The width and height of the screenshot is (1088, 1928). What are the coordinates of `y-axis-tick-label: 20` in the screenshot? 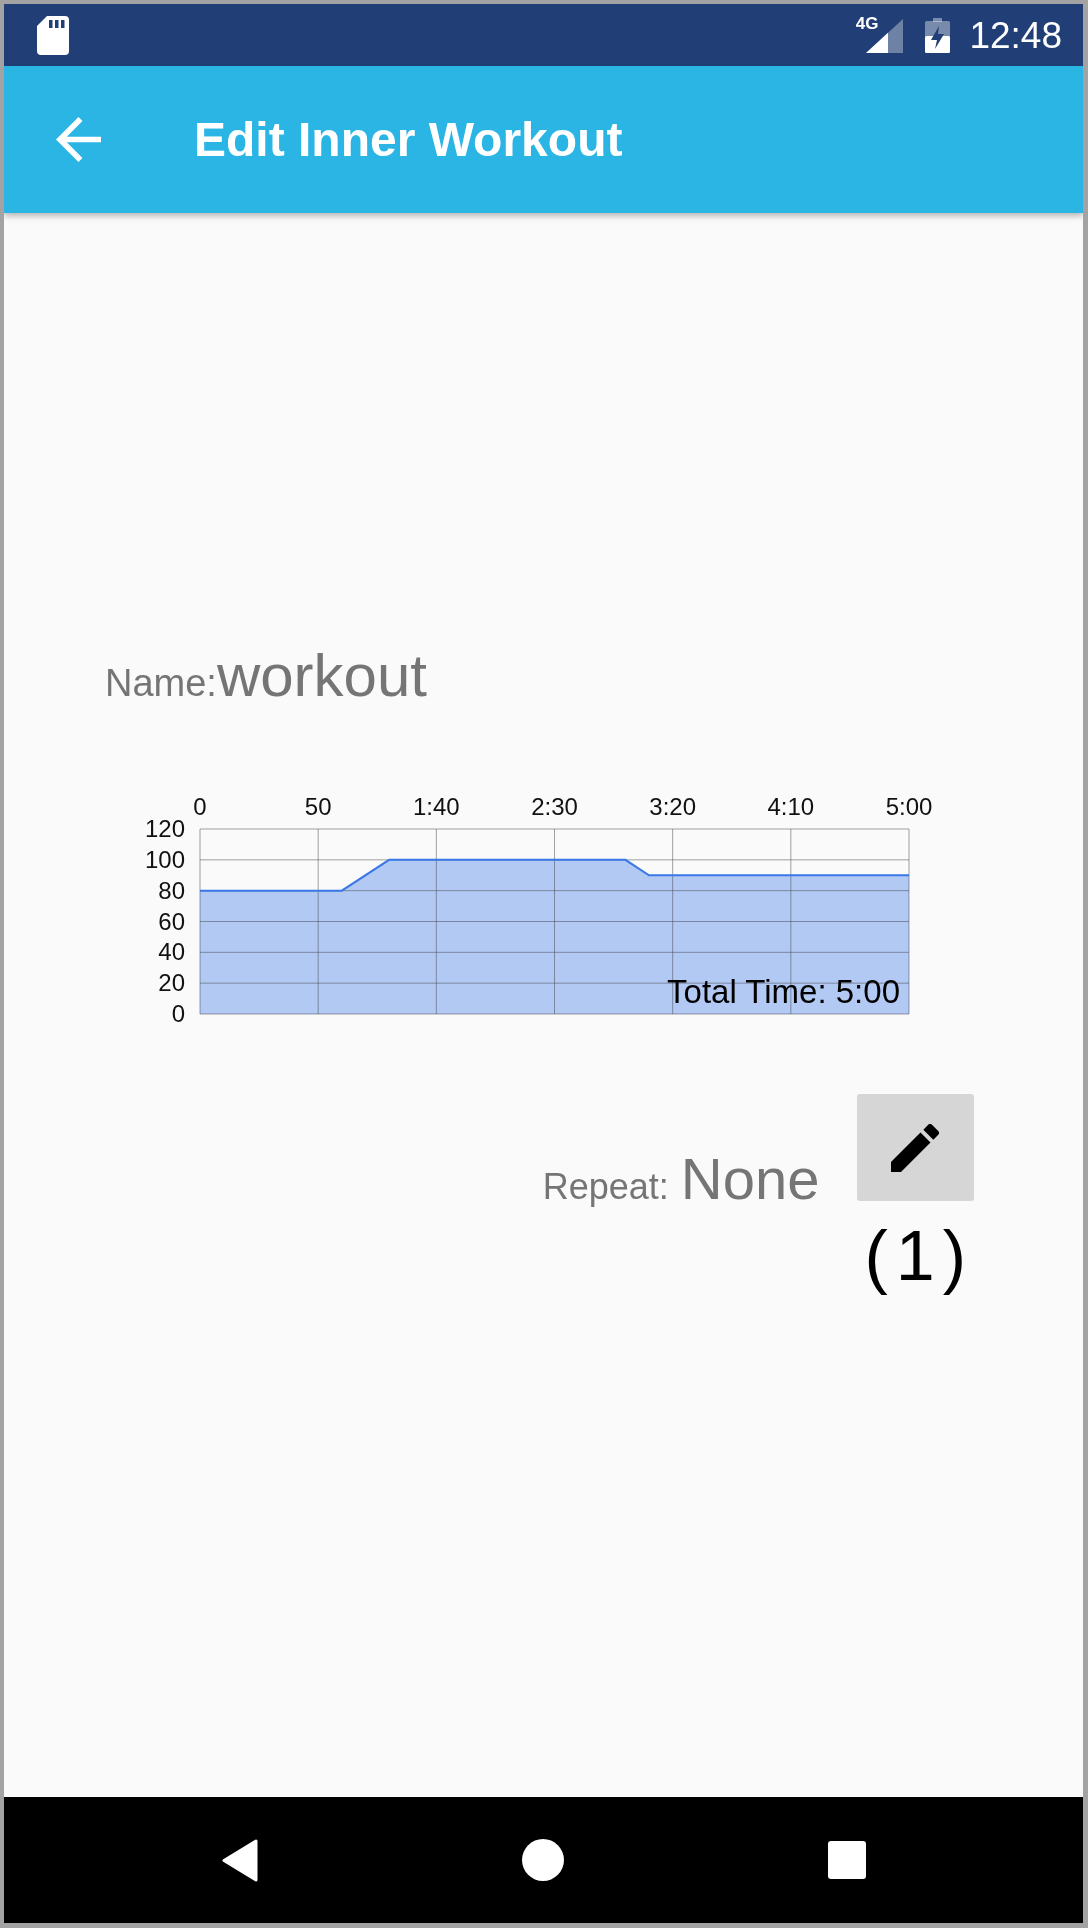 It's located at (171, 983).